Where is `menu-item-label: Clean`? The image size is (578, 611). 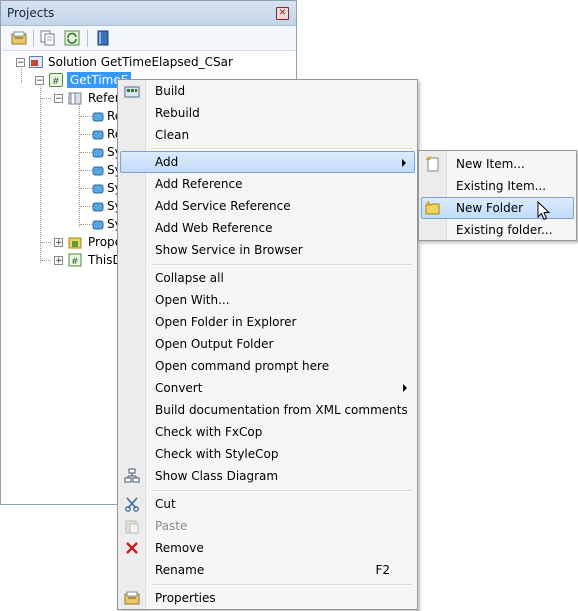
menu-item-label: Clean is located at coordinates (172, 135).